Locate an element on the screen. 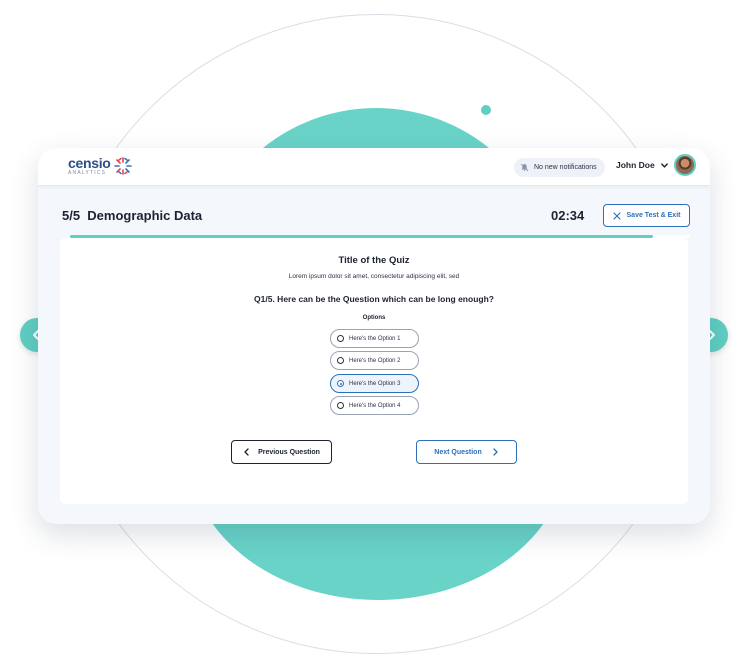  save-test-exit-button: Save Test & Exit is located at coordinates (646, 215).